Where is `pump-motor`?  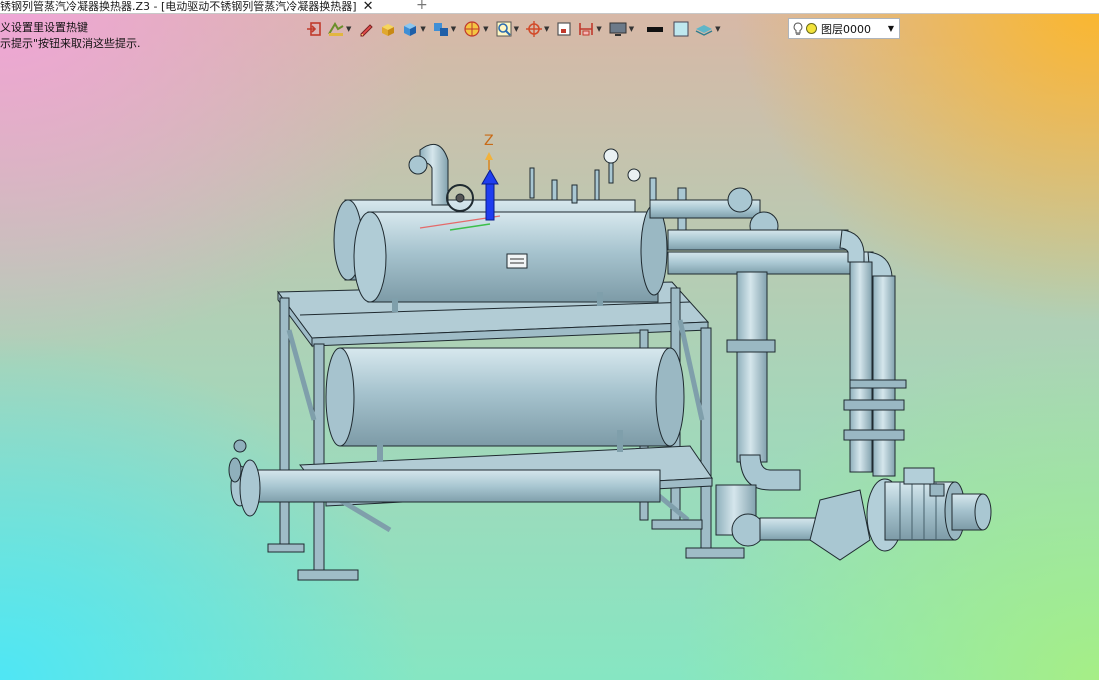
pump-motor is located at coordinates (900, 514).